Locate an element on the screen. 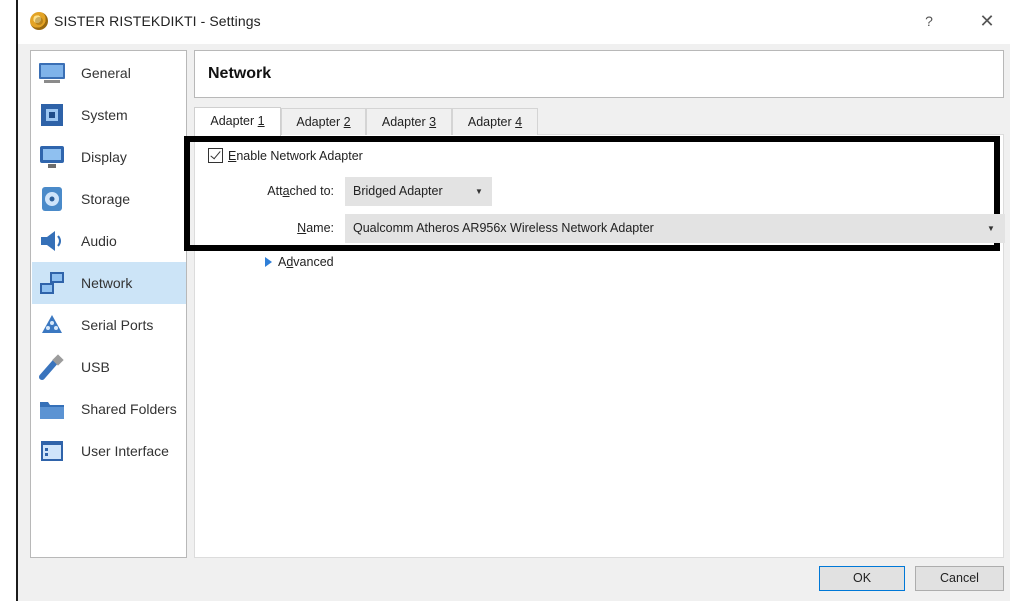 This screenshot has height=601, width=1010. sidebar-item-label: Network is located at coordinates (107, 283).